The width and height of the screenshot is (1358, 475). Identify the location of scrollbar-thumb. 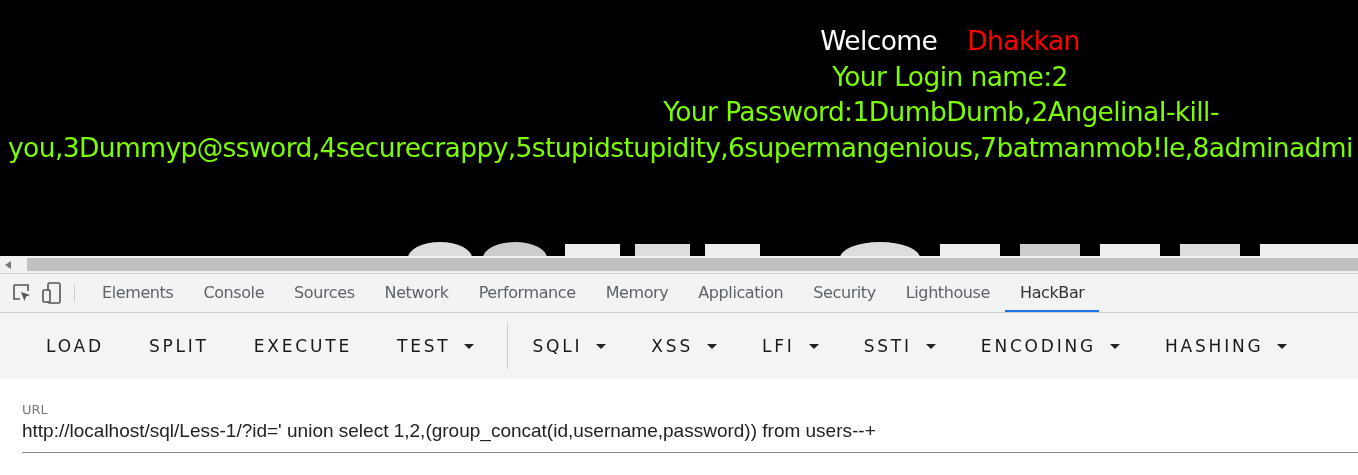
(692, 264).